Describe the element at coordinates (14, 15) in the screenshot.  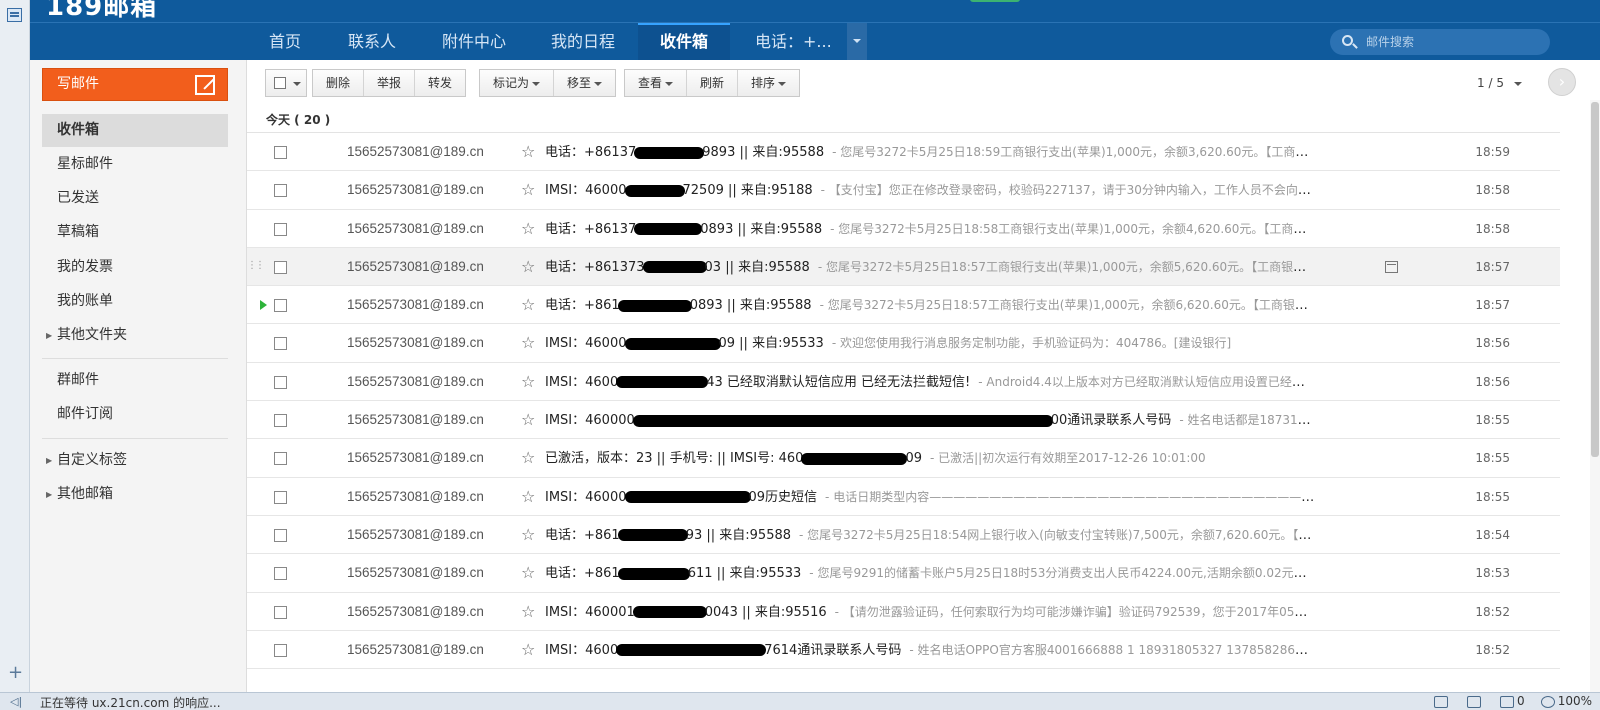
I see `favorites-icon` at that location.